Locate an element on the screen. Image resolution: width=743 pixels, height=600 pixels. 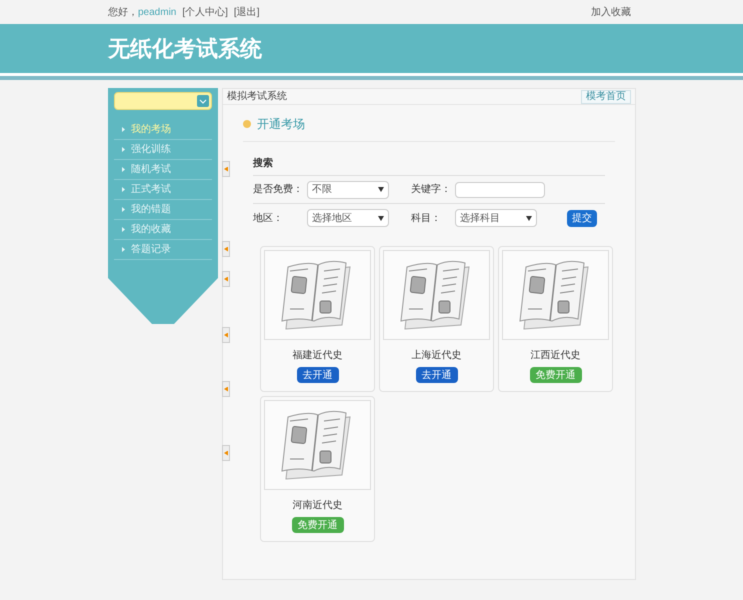
breadcrumb-text: 模拟考试系统 is located at coordinates (257, 97).